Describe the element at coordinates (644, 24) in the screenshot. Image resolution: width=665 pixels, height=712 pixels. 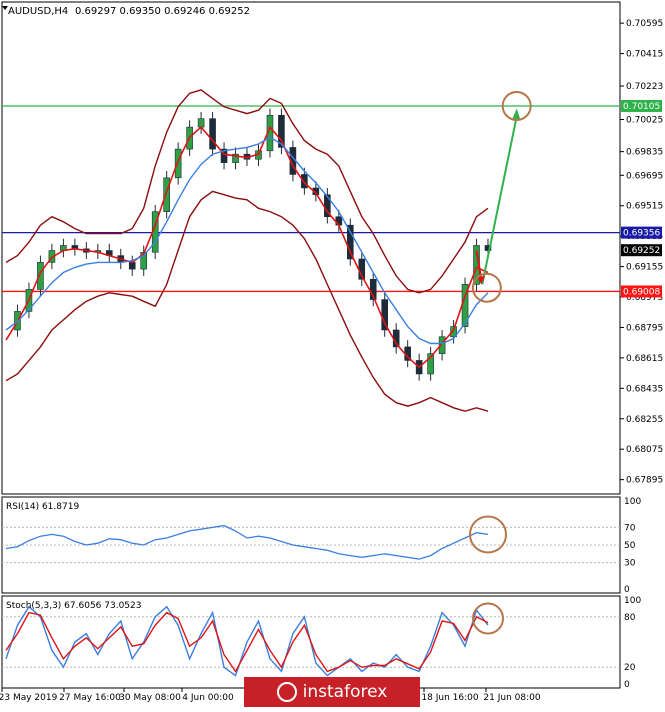
I see `price-tick-label: 0.70595` at that location.